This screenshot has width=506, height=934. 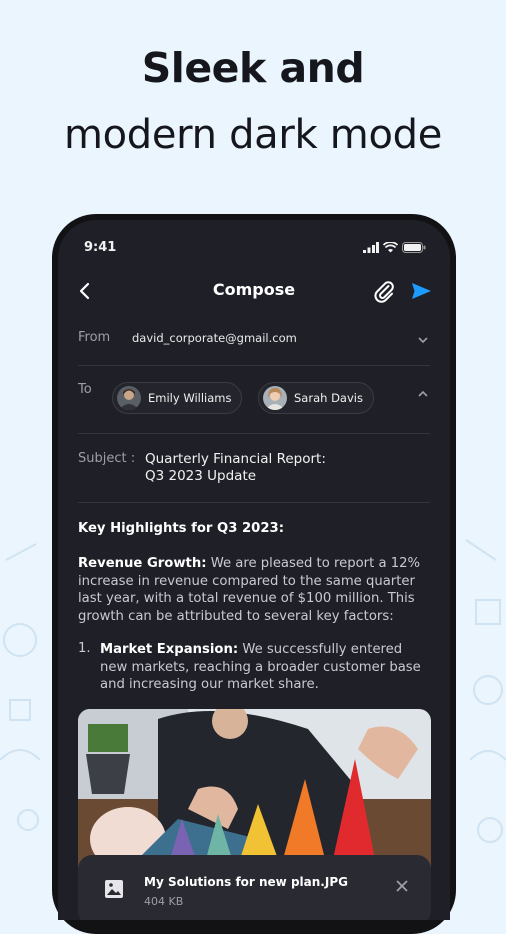 What do you see at coordinates (94, 337) in the screenshot?
I see `from-label: From` at bounding box center [94, 337].